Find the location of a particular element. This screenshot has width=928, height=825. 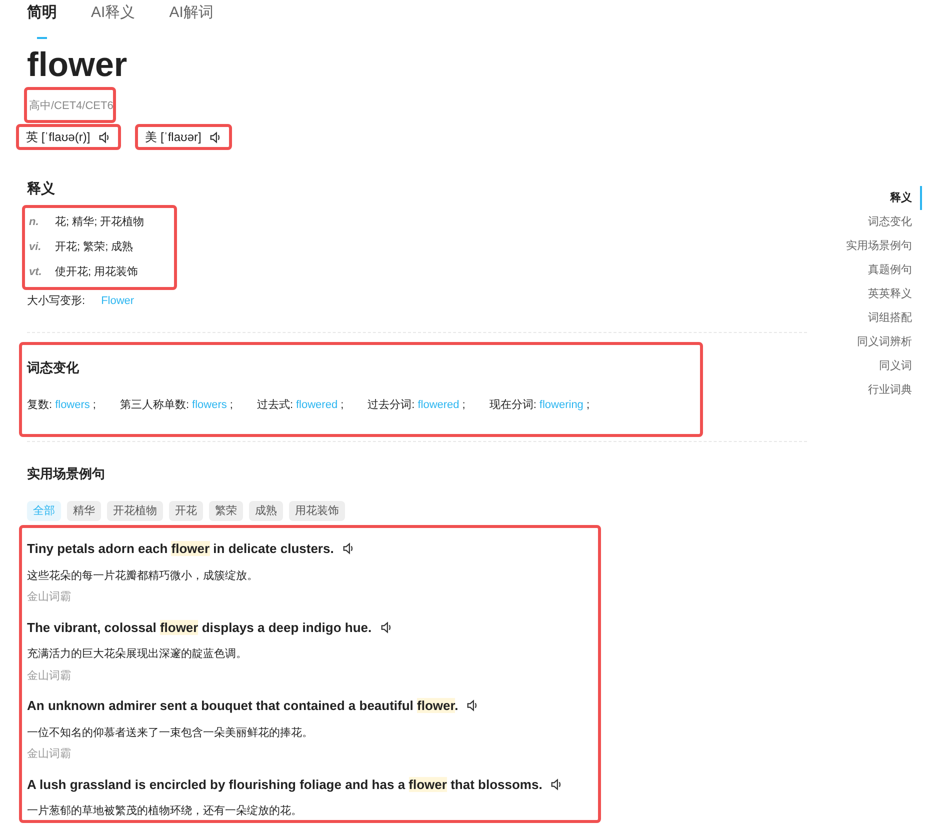

nav-link: 实用场景例句 is located at coordinates (884, 246).